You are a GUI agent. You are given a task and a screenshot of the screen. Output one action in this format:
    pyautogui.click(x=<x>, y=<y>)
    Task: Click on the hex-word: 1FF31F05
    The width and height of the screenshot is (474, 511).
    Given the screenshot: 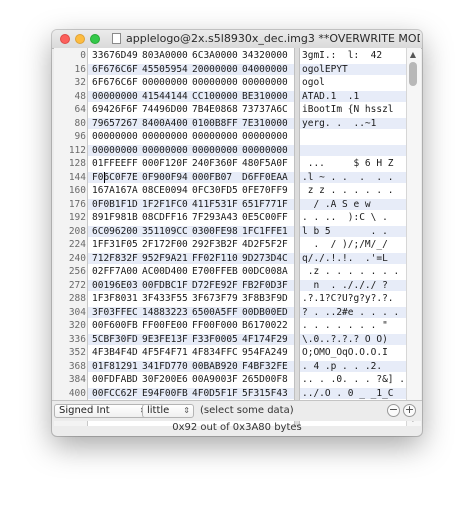 What is the action you would take?
    pyautogui.click(x=115, y=244)
    